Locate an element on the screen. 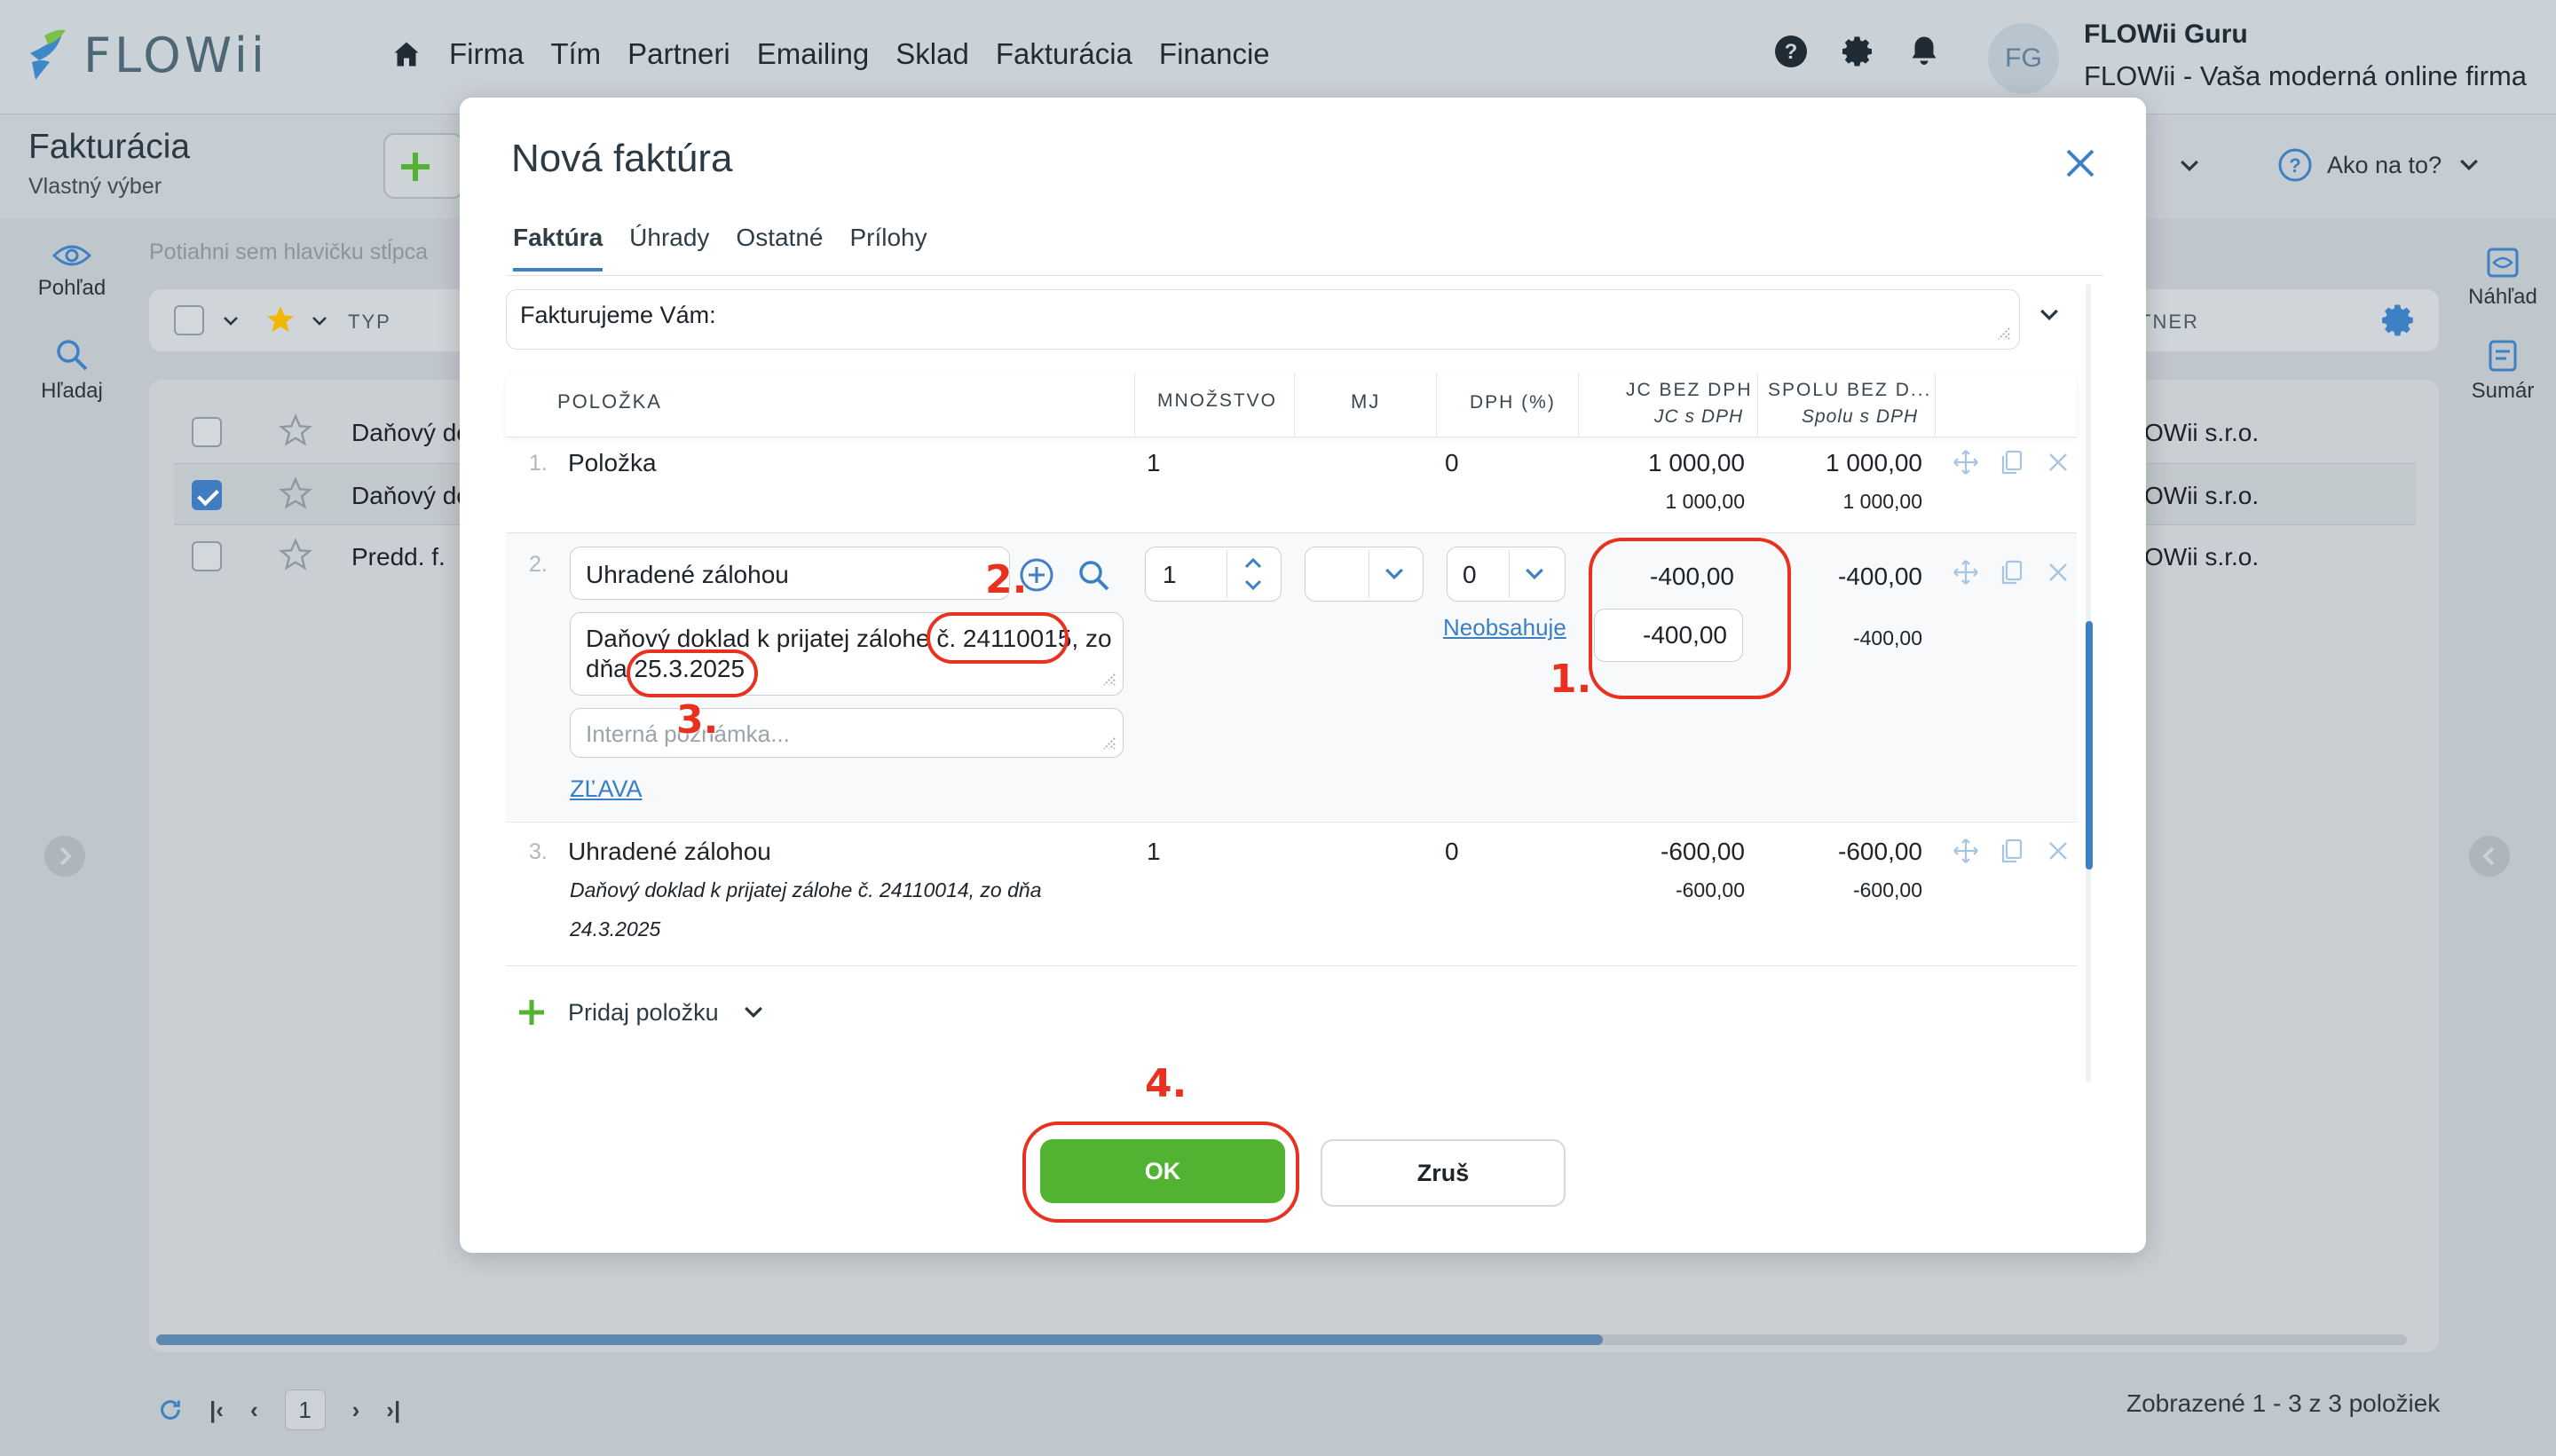  horizontal-scrollbar is located at coordinates (1281, 1339).